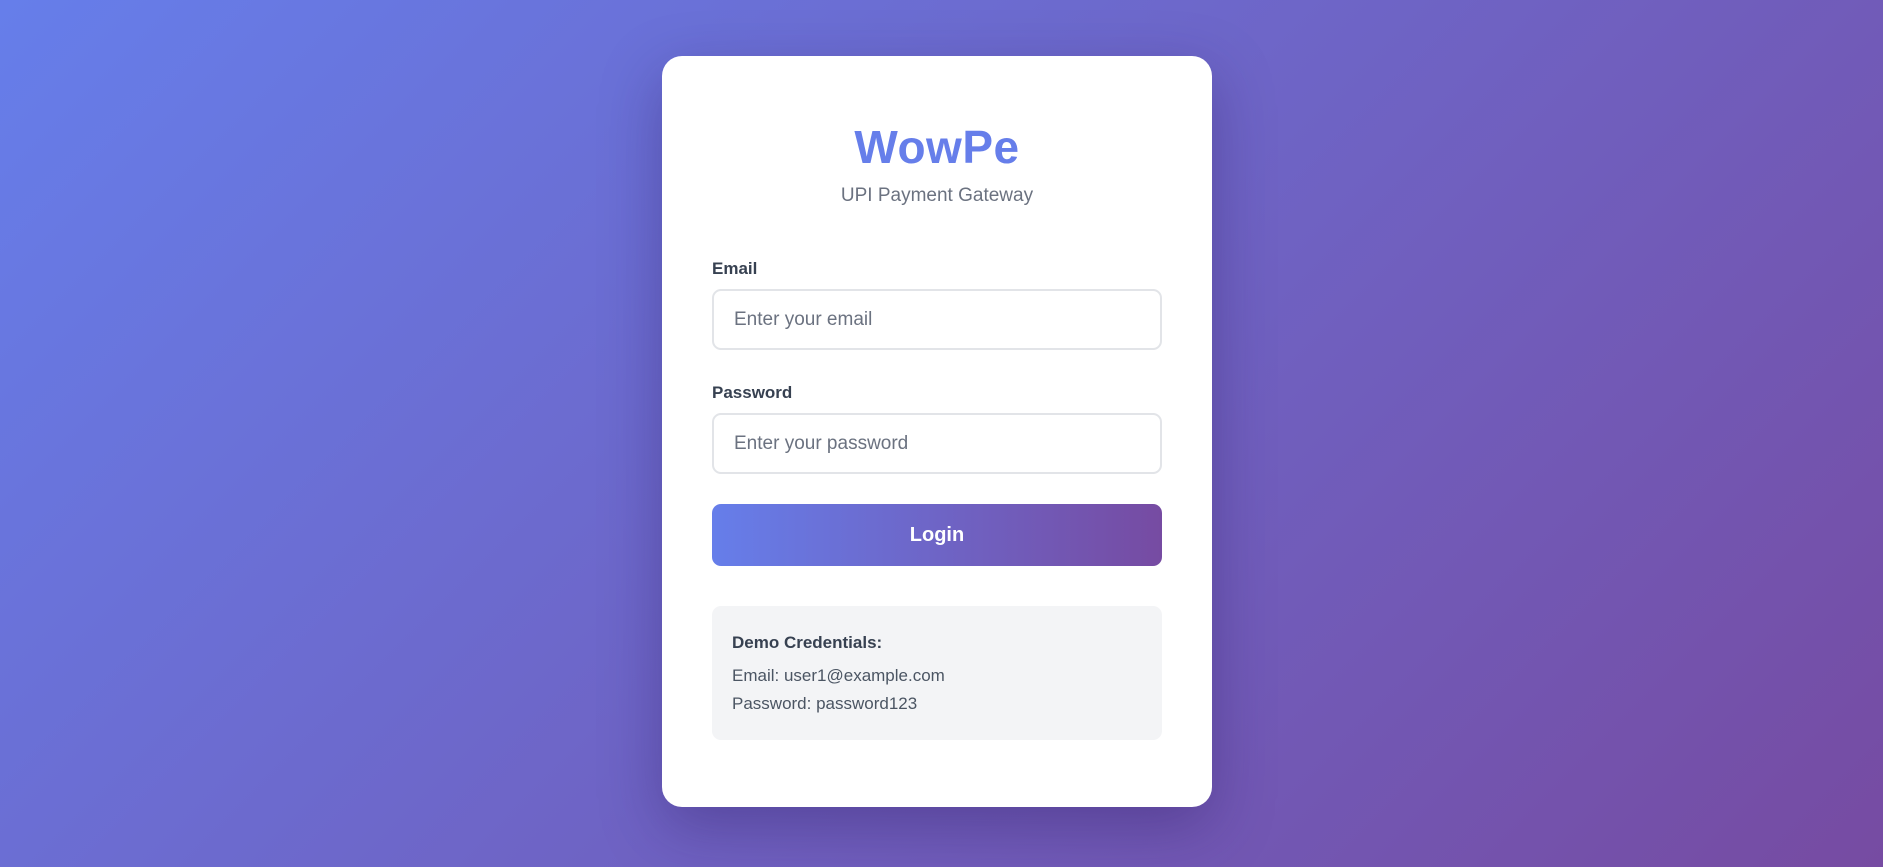 The width and height of the screenshot is (1883, 867). What do you see at coordinates (937, 443) in the screenshot?
I see `password-input` at bounding box center [937, 443].